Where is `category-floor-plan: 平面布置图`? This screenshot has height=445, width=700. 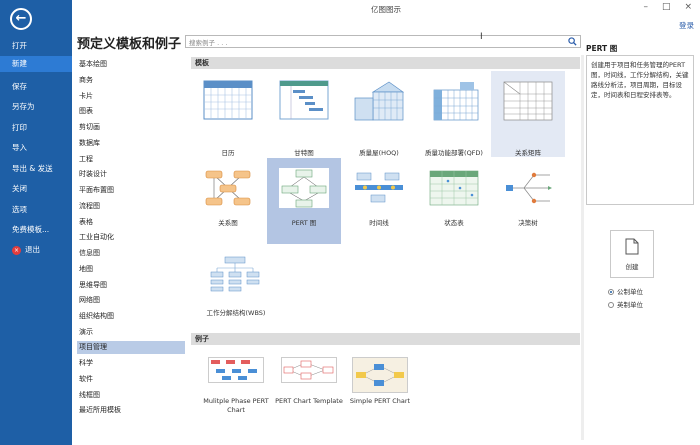 category-floor-plan: 平面布置图 is located at coordinates (131, 190).